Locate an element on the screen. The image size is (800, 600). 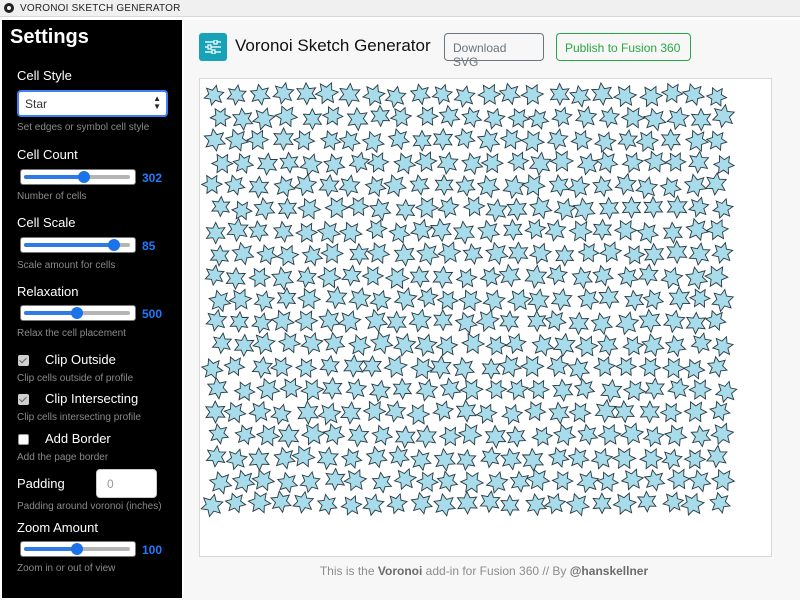
cell-count-slider is located at coordinates (78, 177).